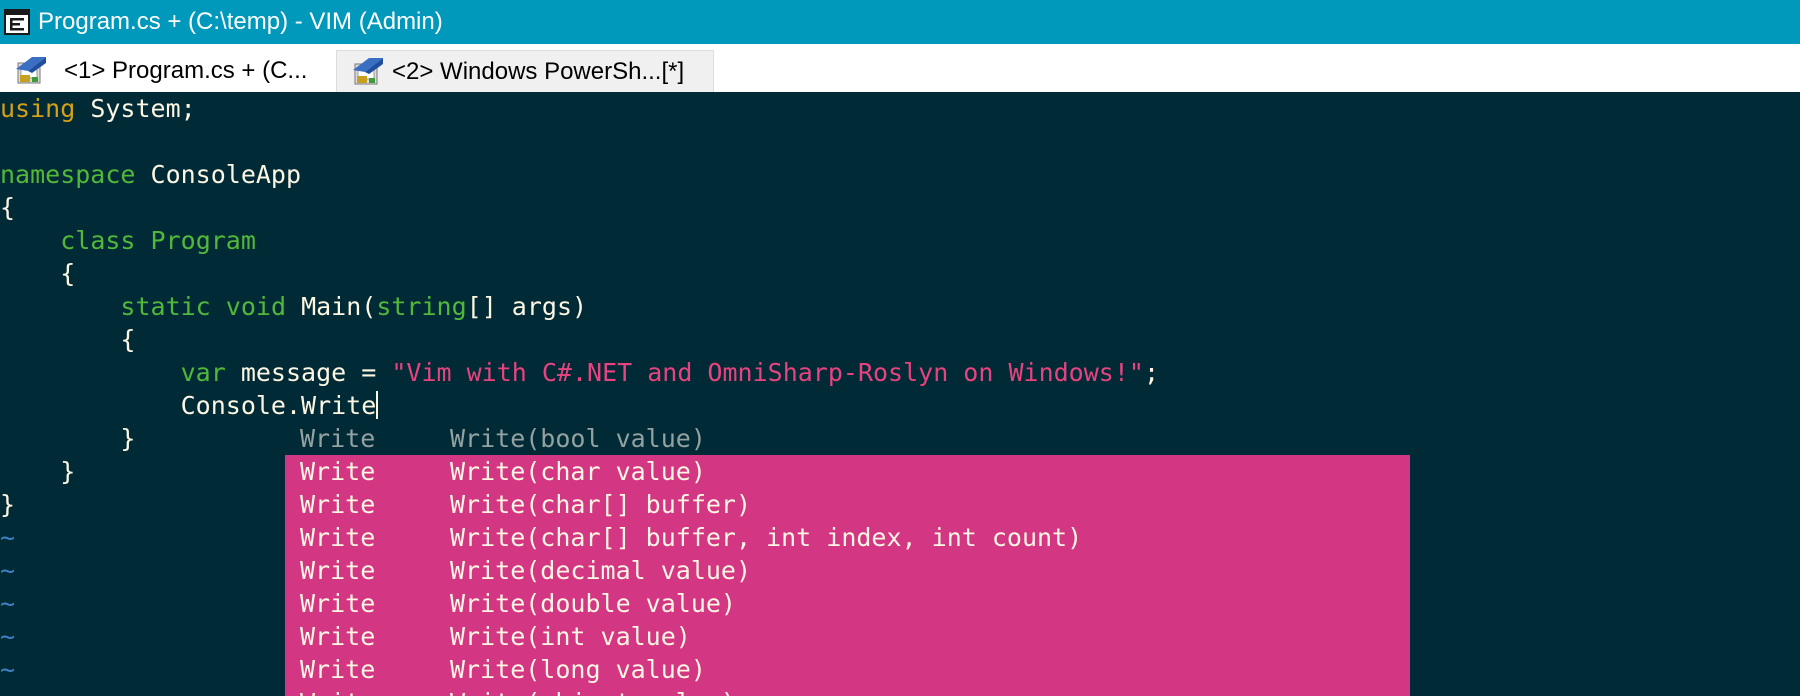  What do you see at coordinates (421, 306) in the screenshot?
I see `keyword: string` at bounding box center [421, 306].